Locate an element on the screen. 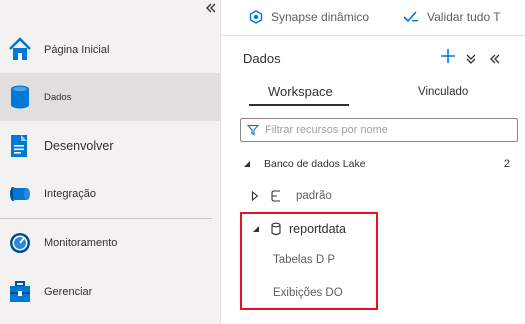 This screenshot has height=324, width=525. top-toolbar: Synapse dinâmico Validar tudo T is located at coordinates (373, 18).